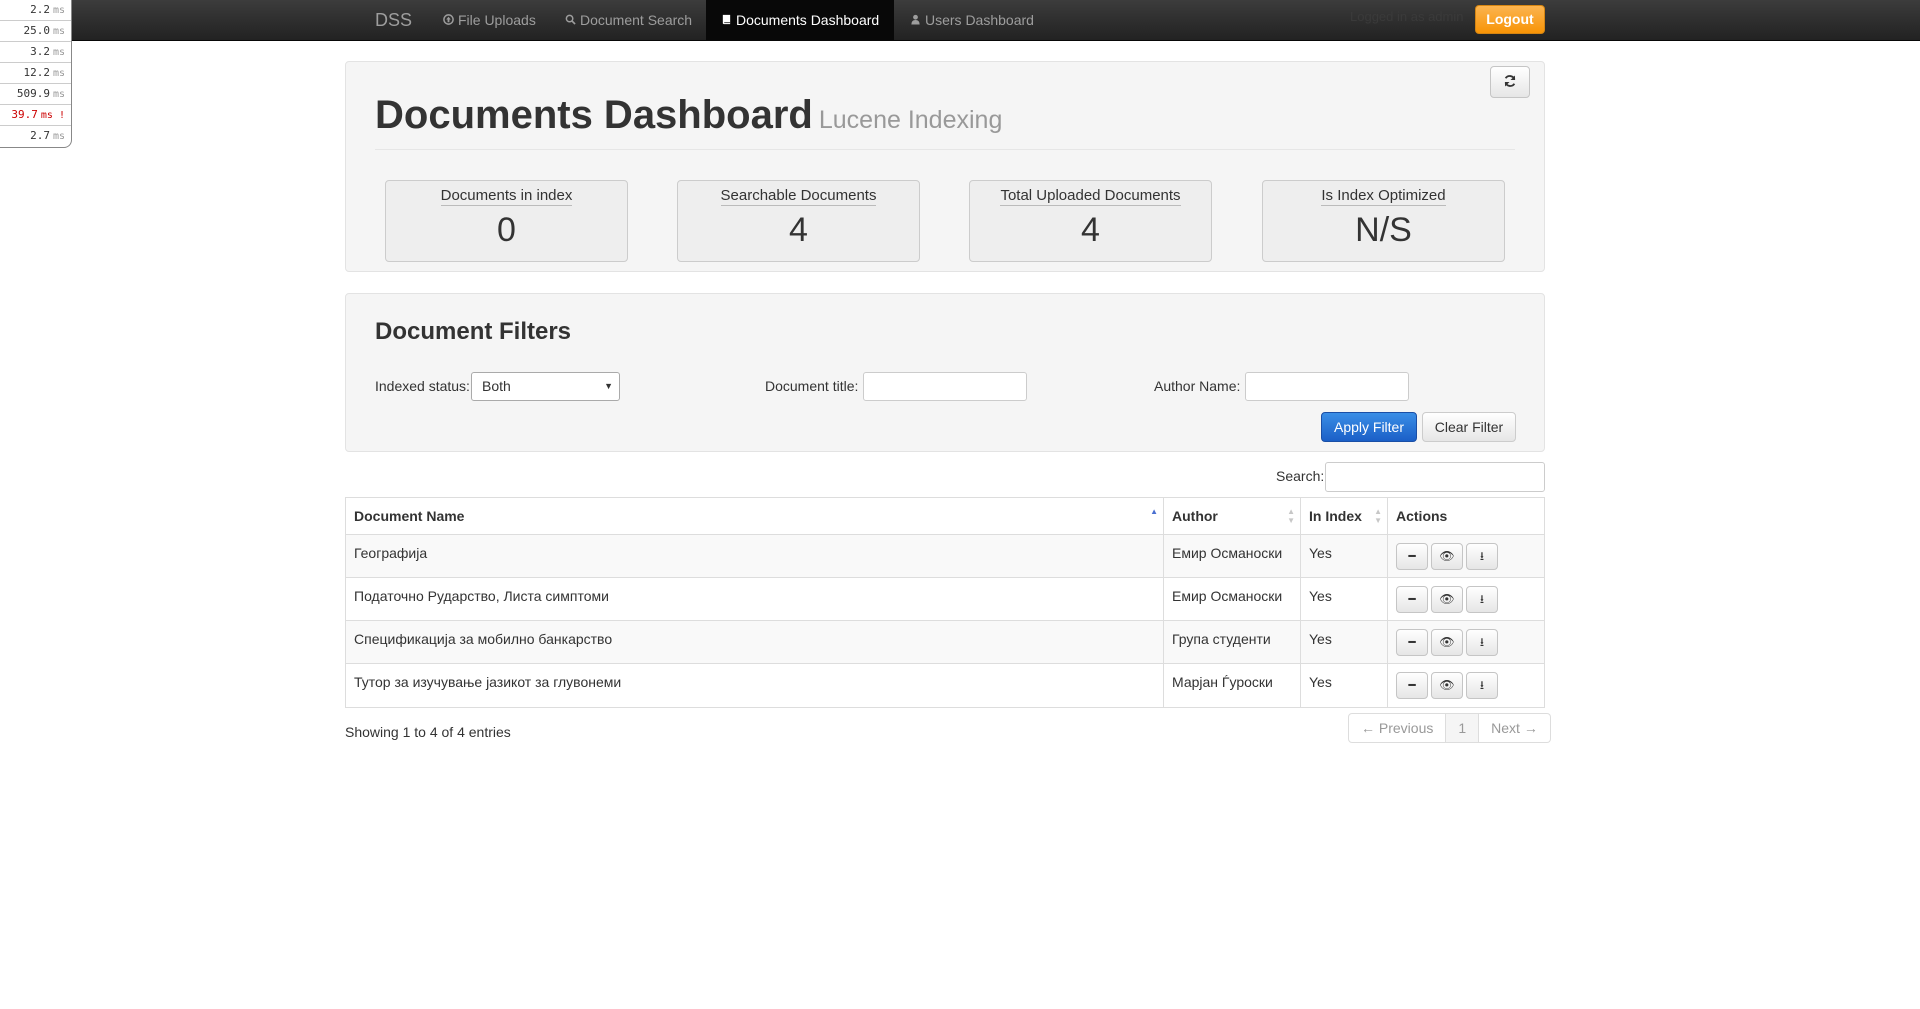  What do you see at coordinates (755, 516) in the screenshot?
I see `col-document-name: Document Name ▲` at bounding box center [755, 516].